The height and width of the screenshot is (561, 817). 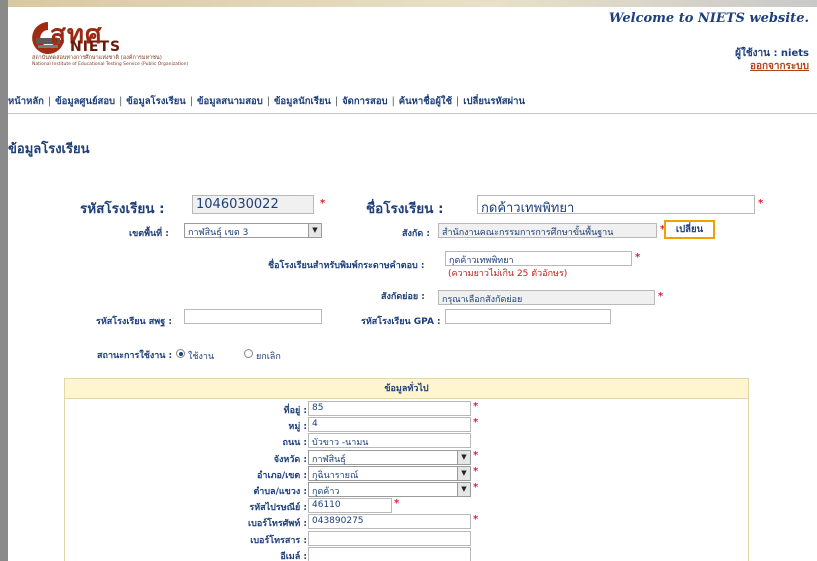 I want to click on change-affiliation-button: เปลี่ยน, so click(x=689, y=229).